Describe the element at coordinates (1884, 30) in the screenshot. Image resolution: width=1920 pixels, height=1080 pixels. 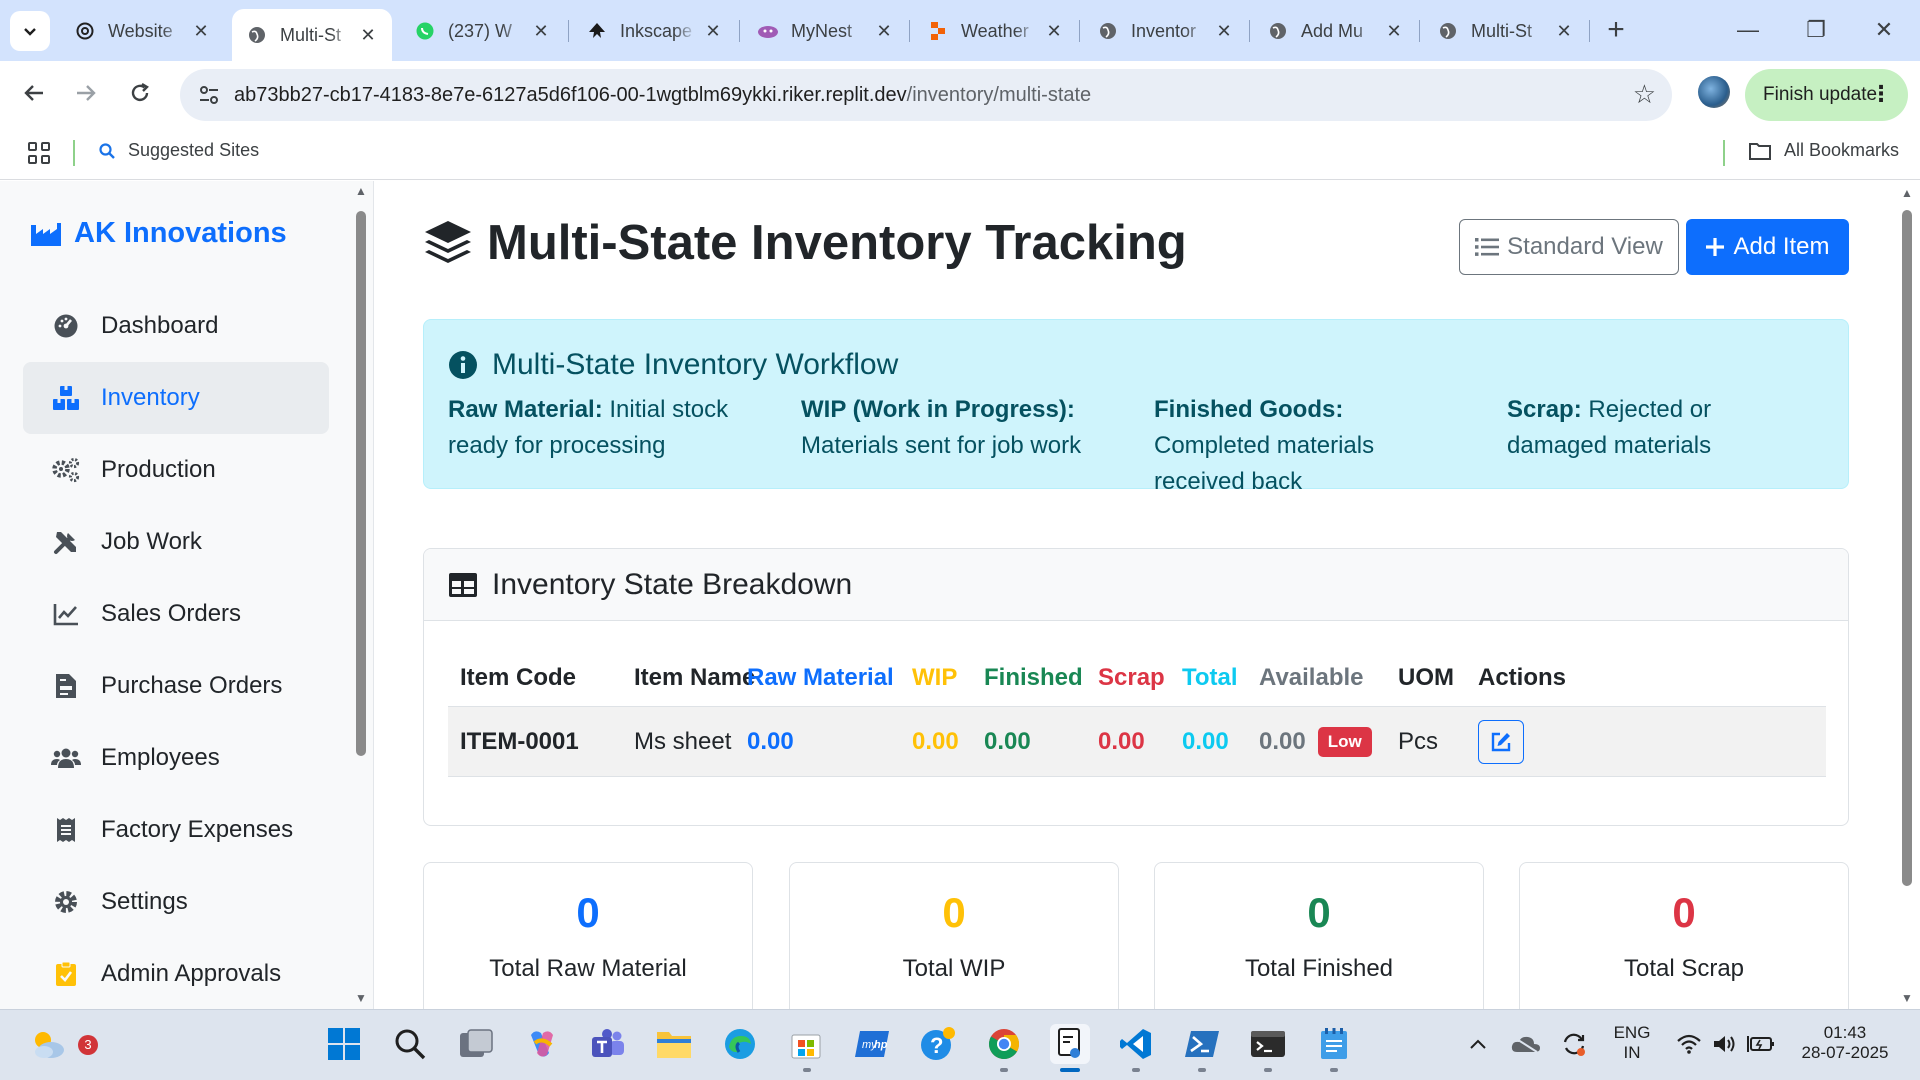
I see `close-window-button: ✕` at that location.